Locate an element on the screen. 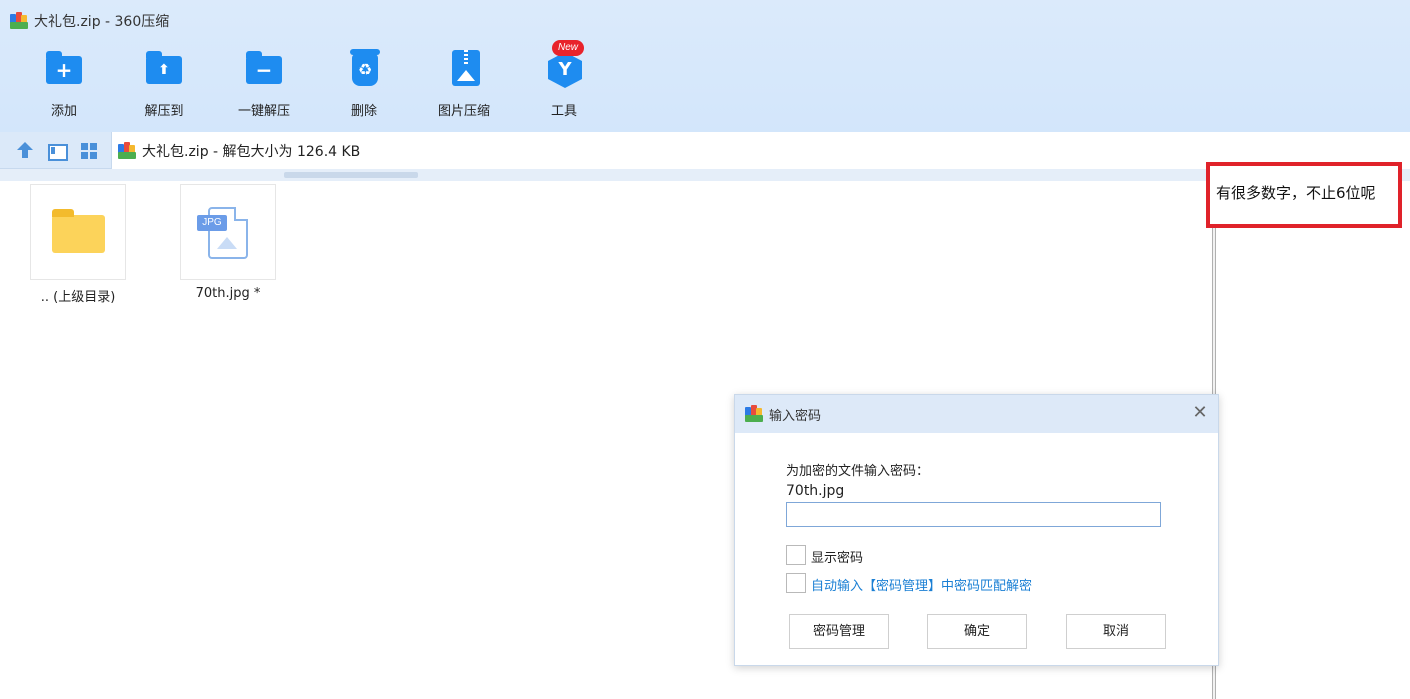 The image size is (1410, 699). file-item-70th-jpg: JPG 70th.jpg * is located at coordinates (228, 242).